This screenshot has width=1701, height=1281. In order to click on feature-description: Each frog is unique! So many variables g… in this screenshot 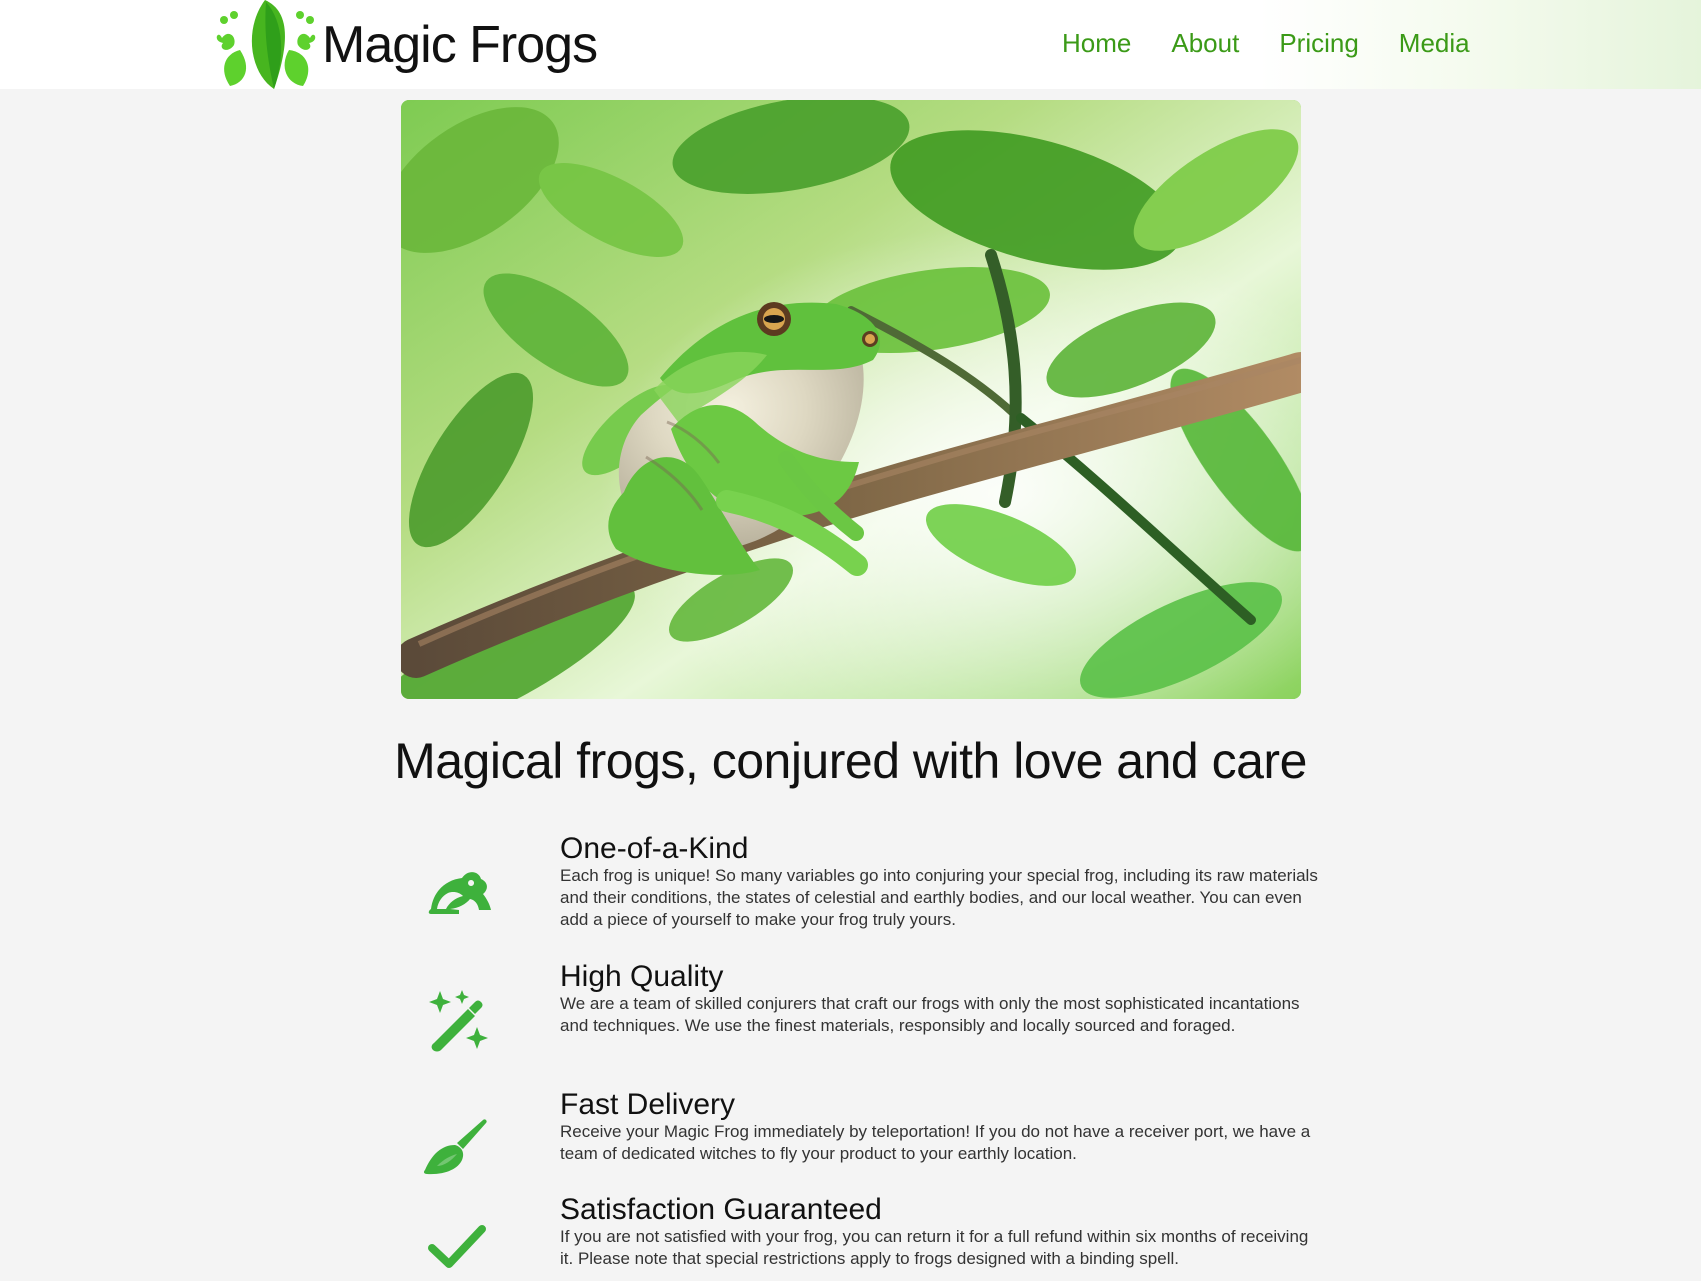, I will do `click(939, 897)`.